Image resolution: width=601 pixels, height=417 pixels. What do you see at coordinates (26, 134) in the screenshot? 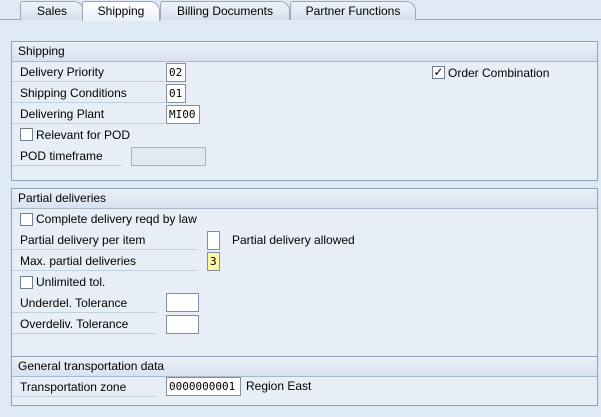
I see `relevant-for-pod-checkbox` at bounding box center [26, 134].